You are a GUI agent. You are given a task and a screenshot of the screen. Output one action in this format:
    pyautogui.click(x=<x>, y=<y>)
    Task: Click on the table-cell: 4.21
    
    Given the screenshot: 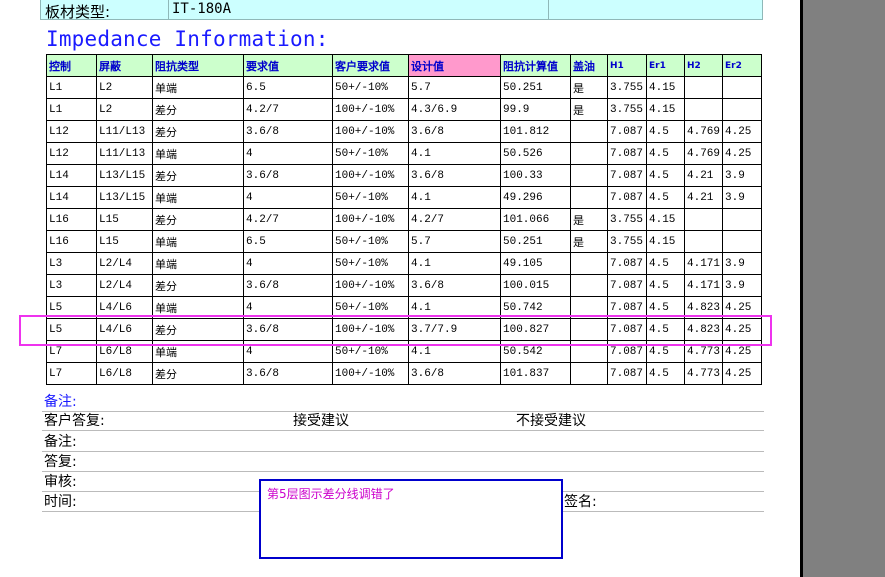 What is the action you would take?
    pyautogui.click(x=703, y=175)
    